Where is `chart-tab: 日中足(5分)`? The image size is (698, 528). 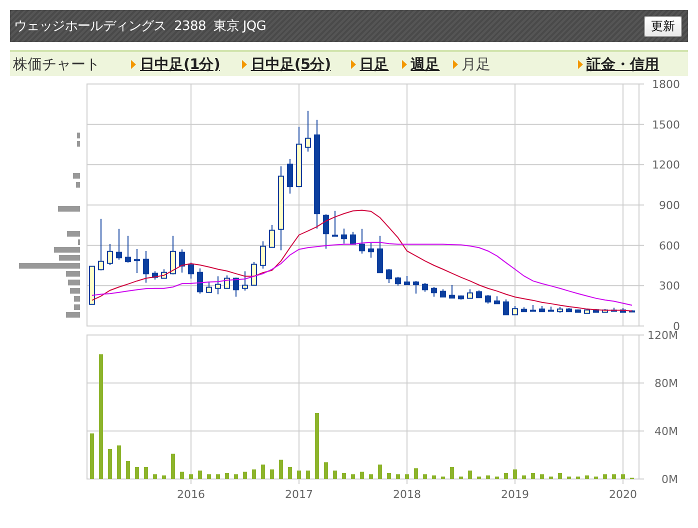
chart-tab: 日中足(5分) is located at coordinates (286, 64).